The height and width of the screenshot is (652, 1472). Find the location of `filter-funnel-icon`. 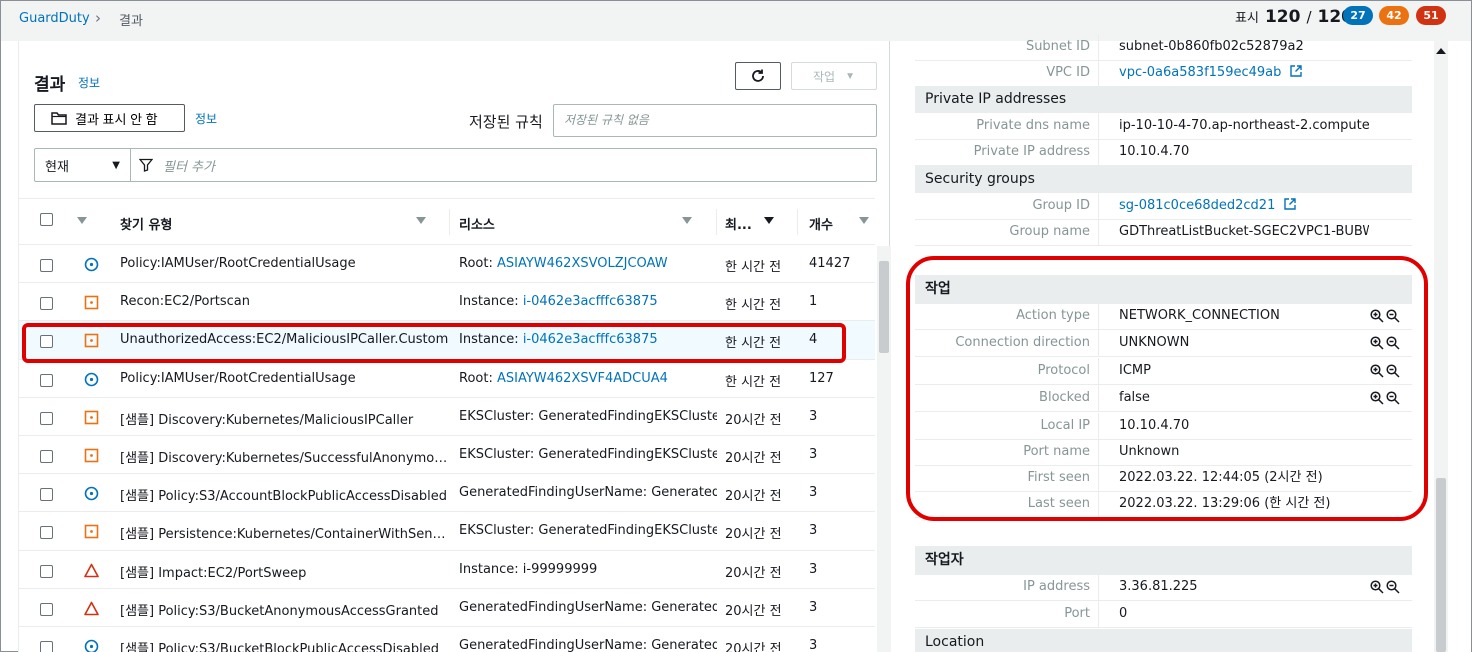

filter-funnel-icon is located at coordinates (146, 165).